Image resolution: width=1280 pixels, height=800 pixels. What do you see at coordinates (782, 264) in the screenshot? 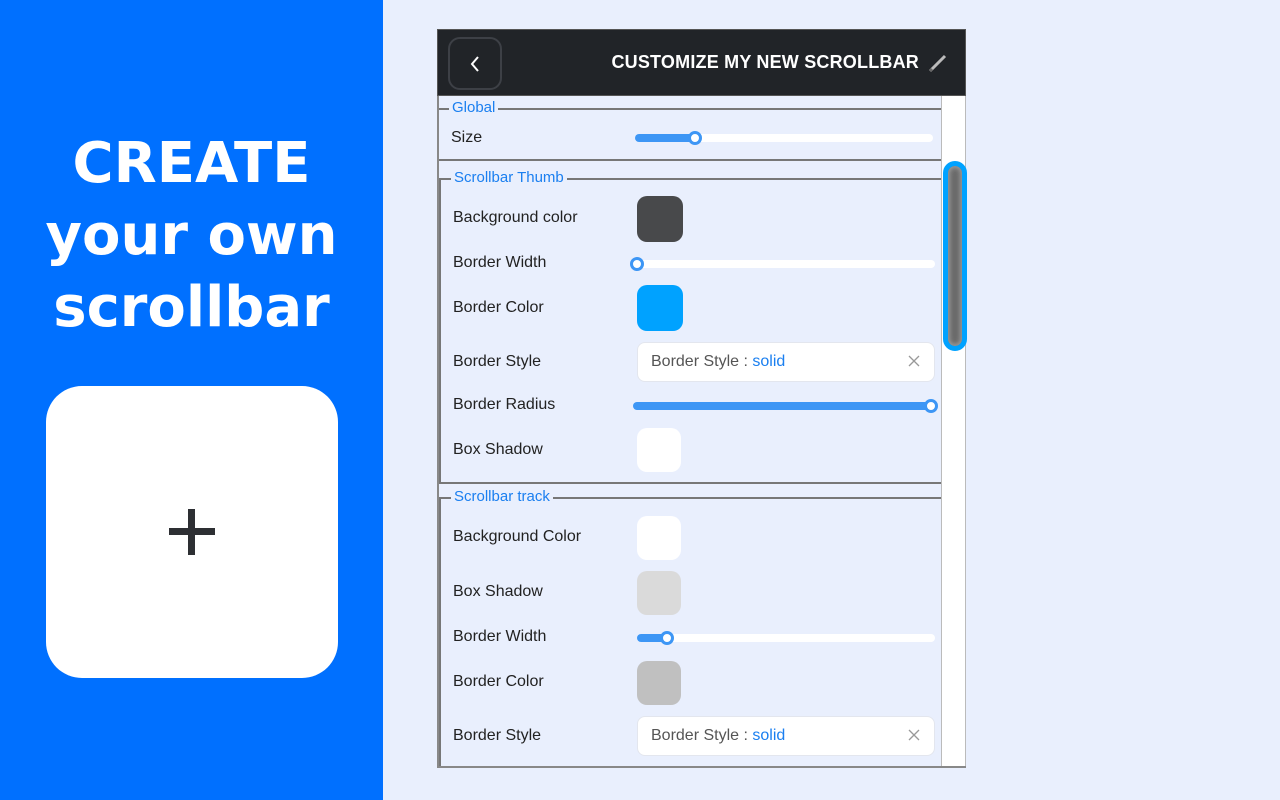
I see `thumb-border-width-slider` at bounding box center [782, 264].